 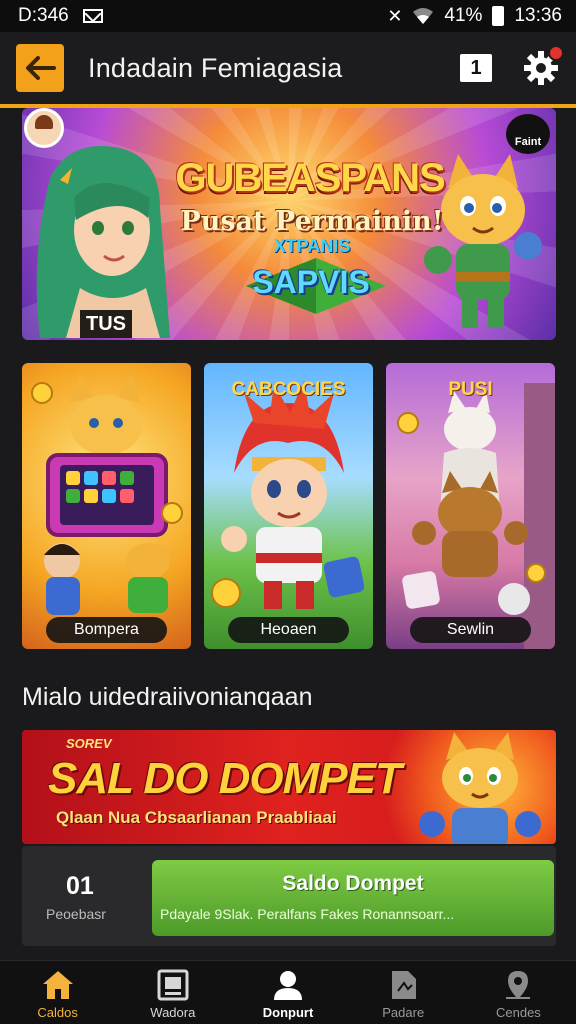 I want to click on status-bar: D:346 ✕ 41% 13:36, so click(x=288, y=16).